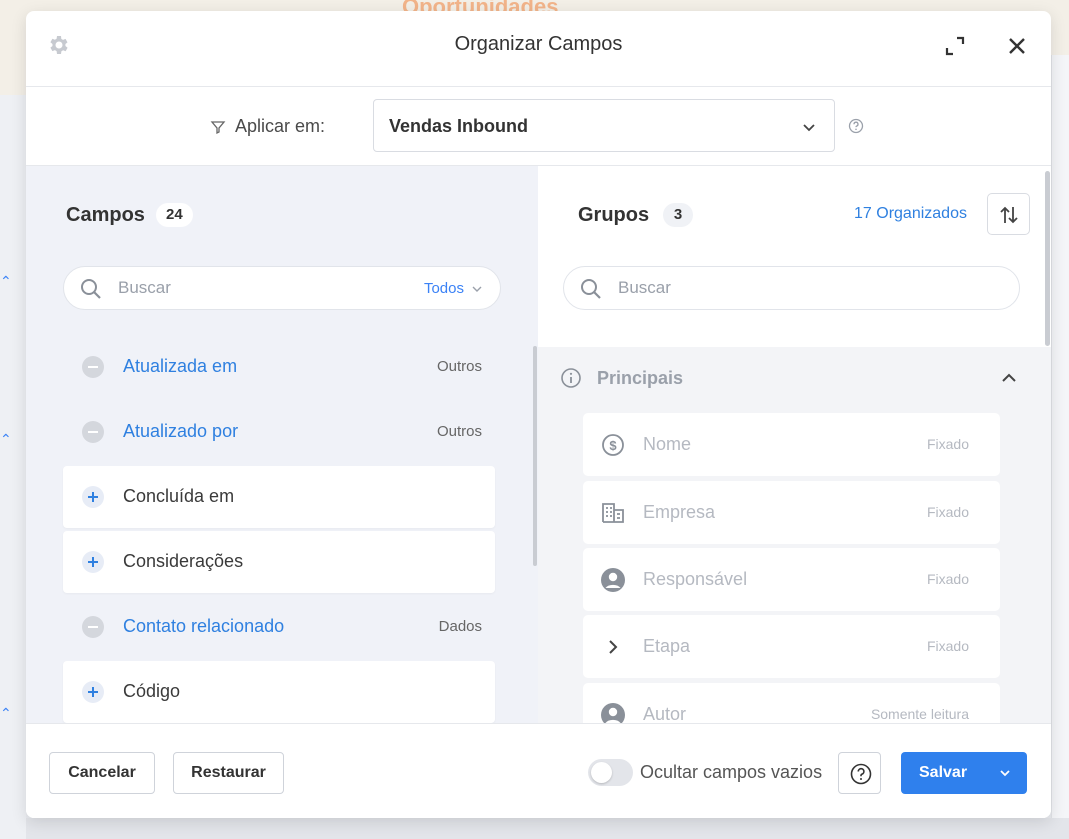  I want to click on groups-search-input, so click(746, 288).